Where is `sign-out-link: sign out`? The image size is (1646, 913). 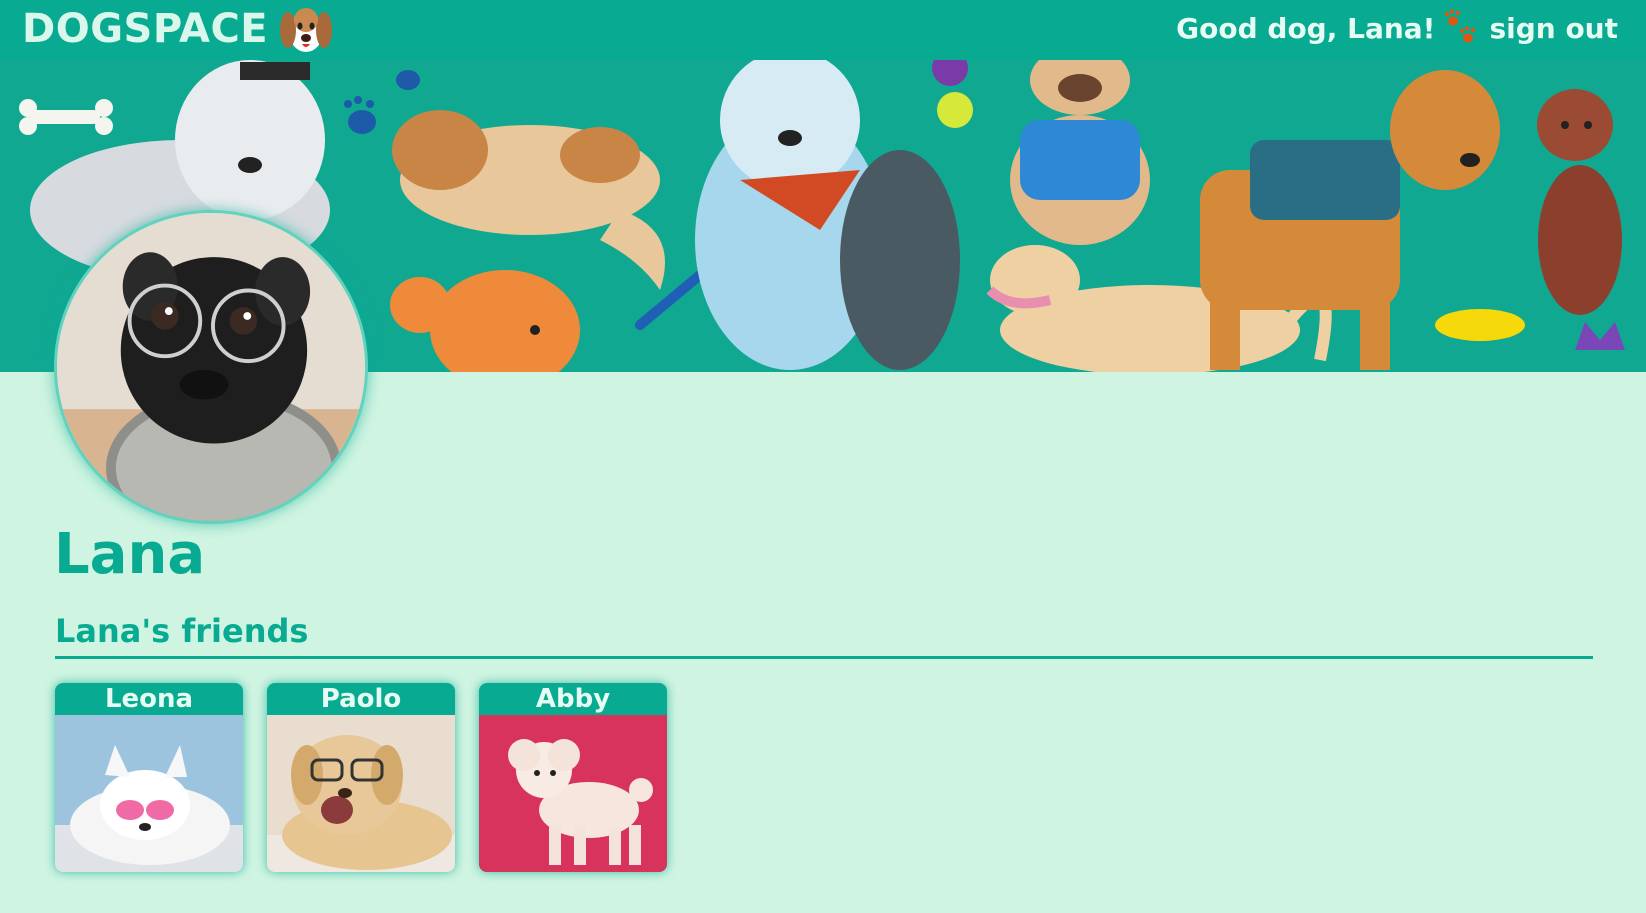 sign-out-link: sign out is located at coordinates (1553, 28).